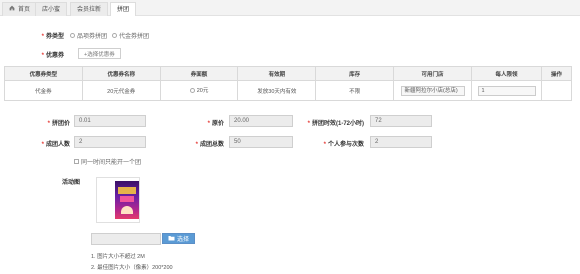  I want to click on column-header: 可用门店, so click(433, 73).